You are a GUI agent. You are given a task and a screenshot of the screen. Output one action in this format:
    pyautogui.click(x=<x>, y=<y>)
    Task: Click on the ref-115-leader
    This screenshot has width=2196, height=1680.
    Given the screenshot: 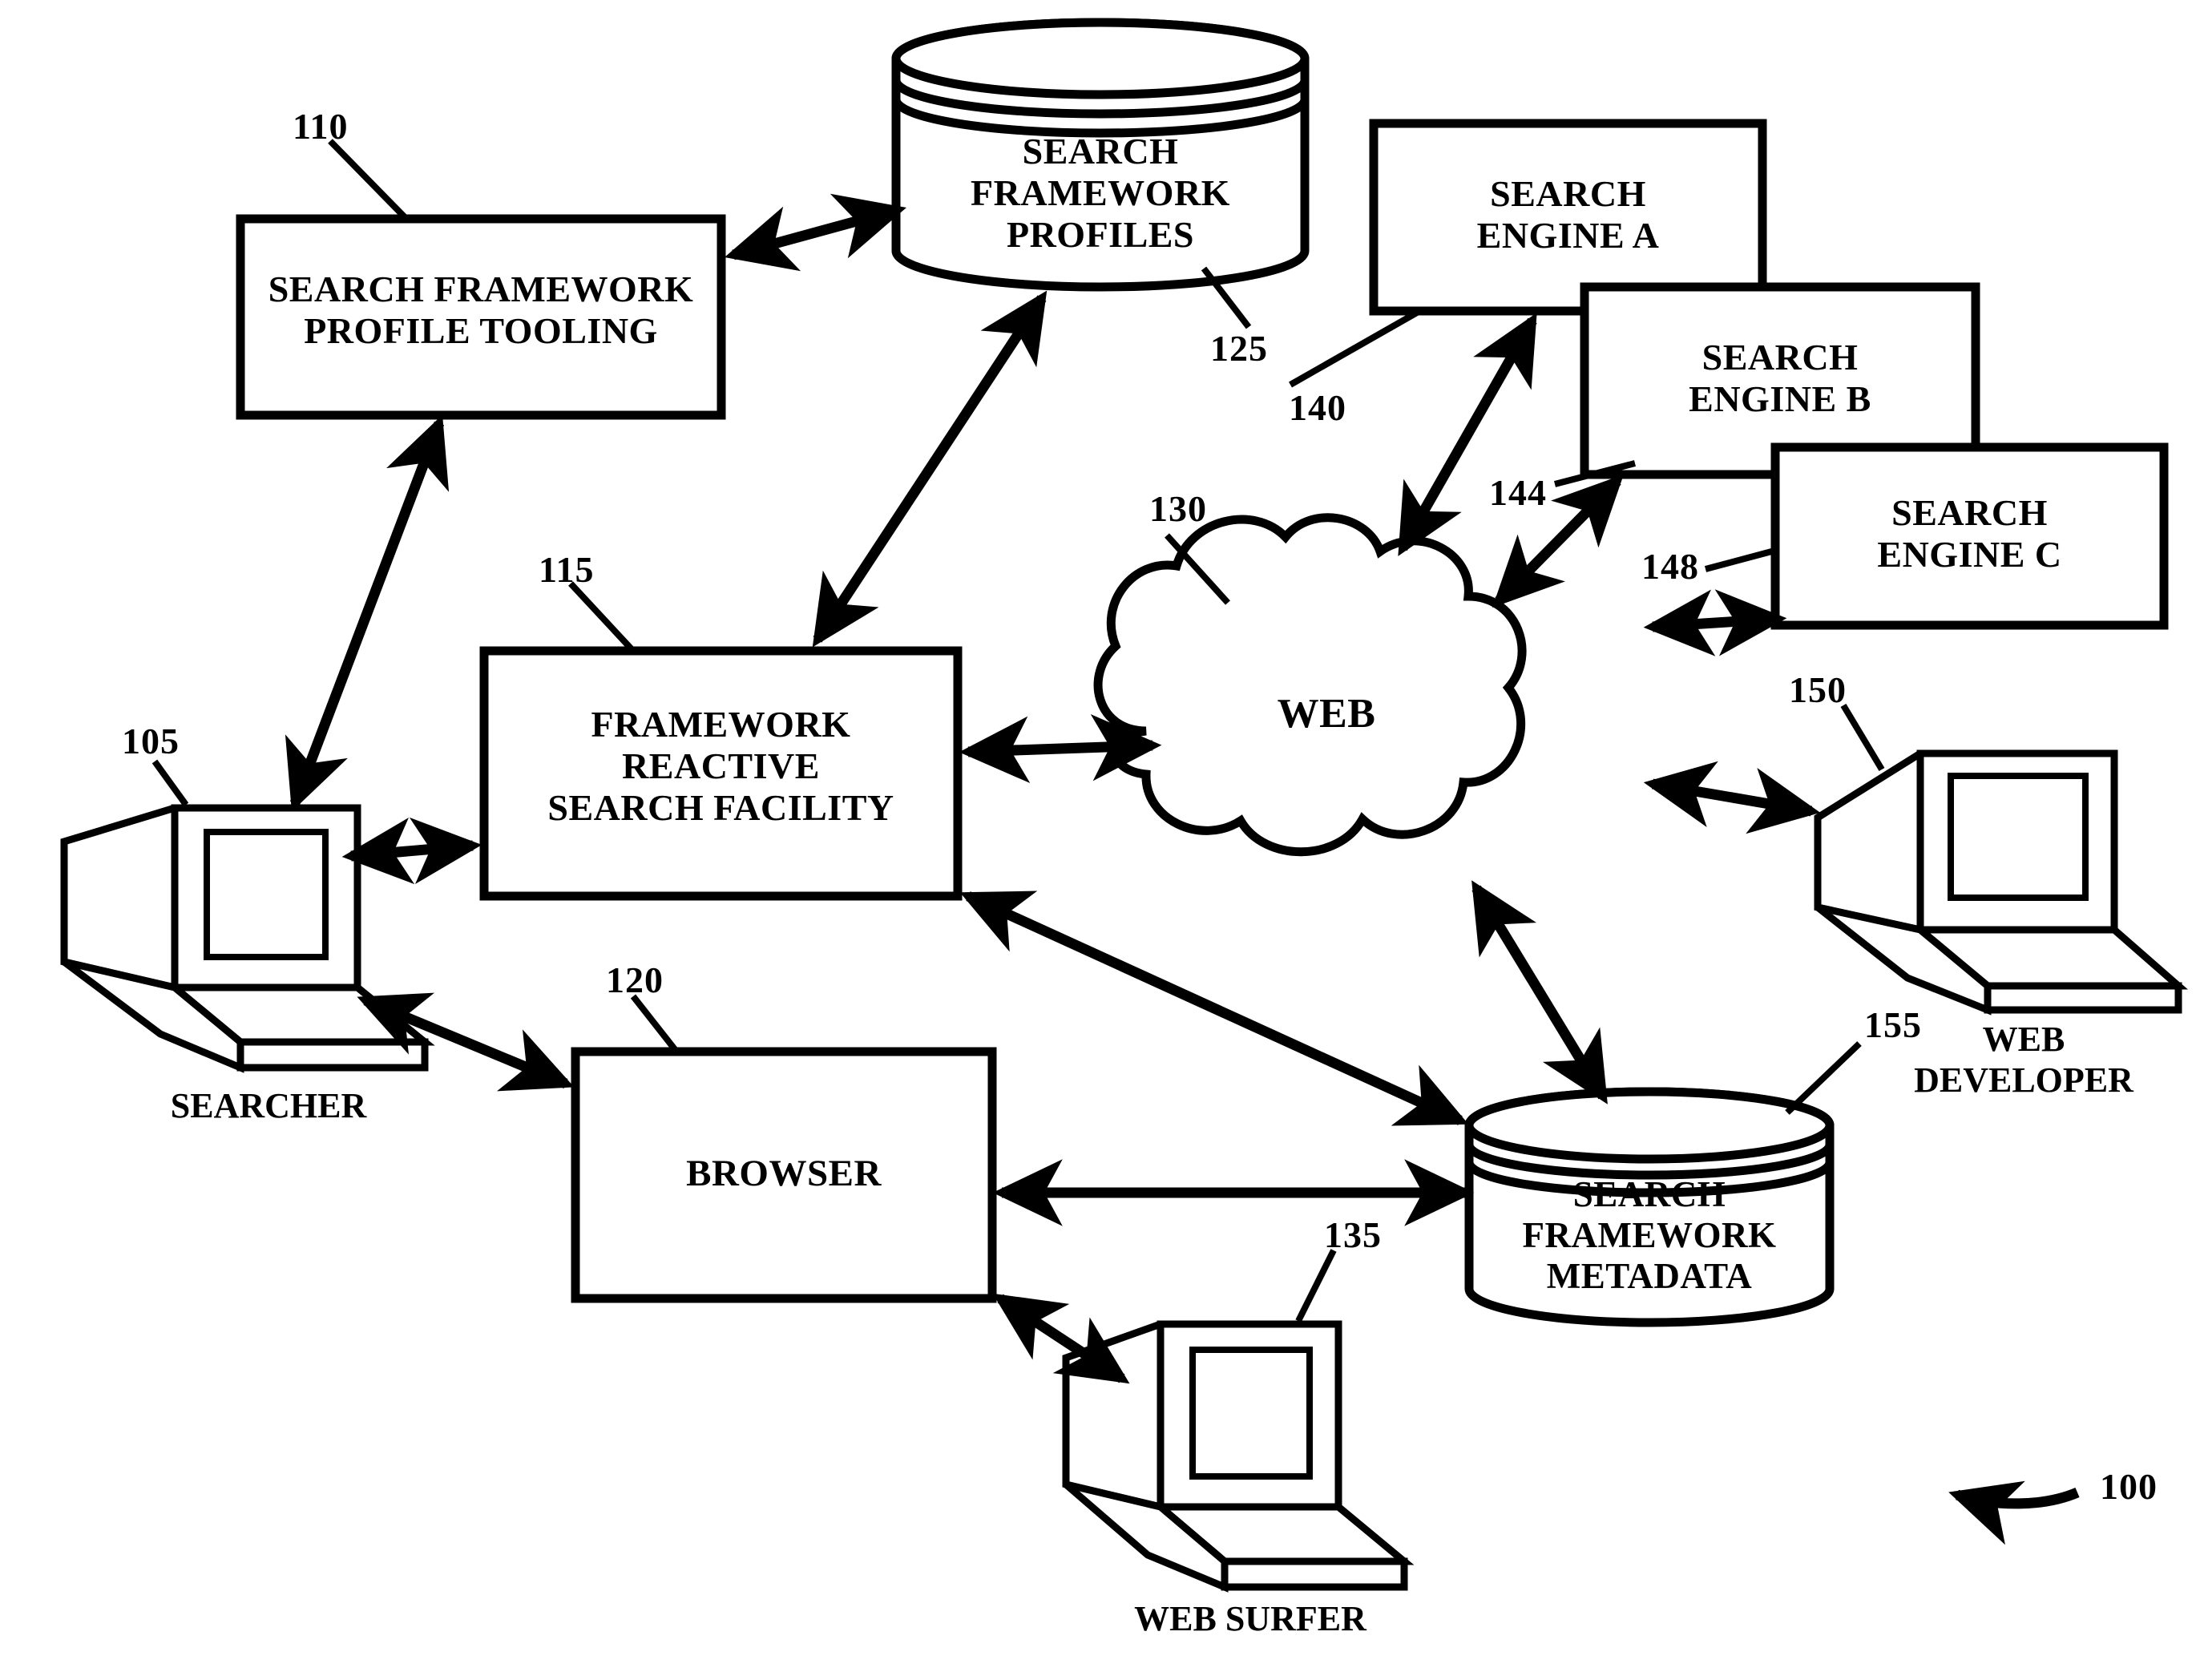 What is the action you would take?
    pyautogui.click(x=602, y=617)
    